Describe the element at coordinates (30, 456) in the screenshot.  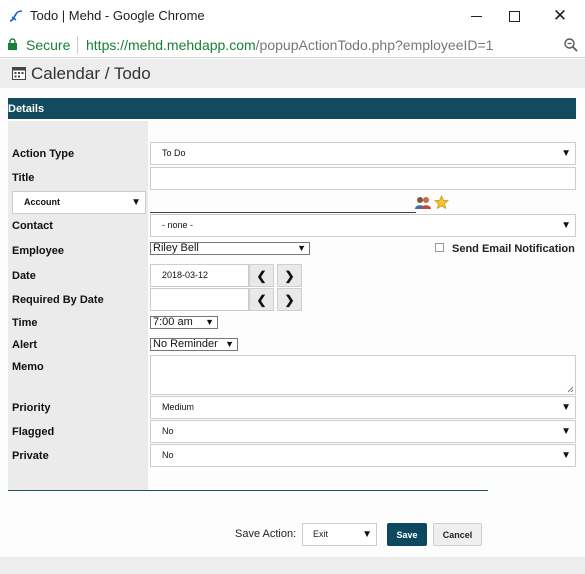
I see `private-label: Private` at that location.